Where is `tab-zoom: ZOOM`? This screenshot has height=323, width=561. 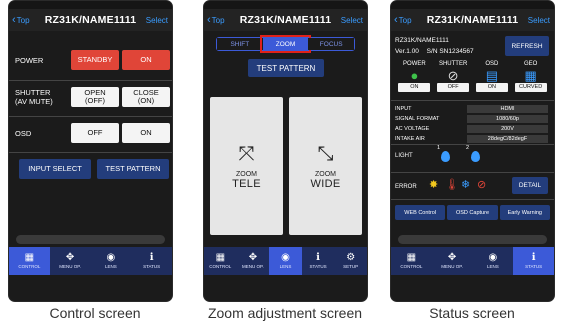 tab-zoom: ZOOM is located at coordinates (285, 44).